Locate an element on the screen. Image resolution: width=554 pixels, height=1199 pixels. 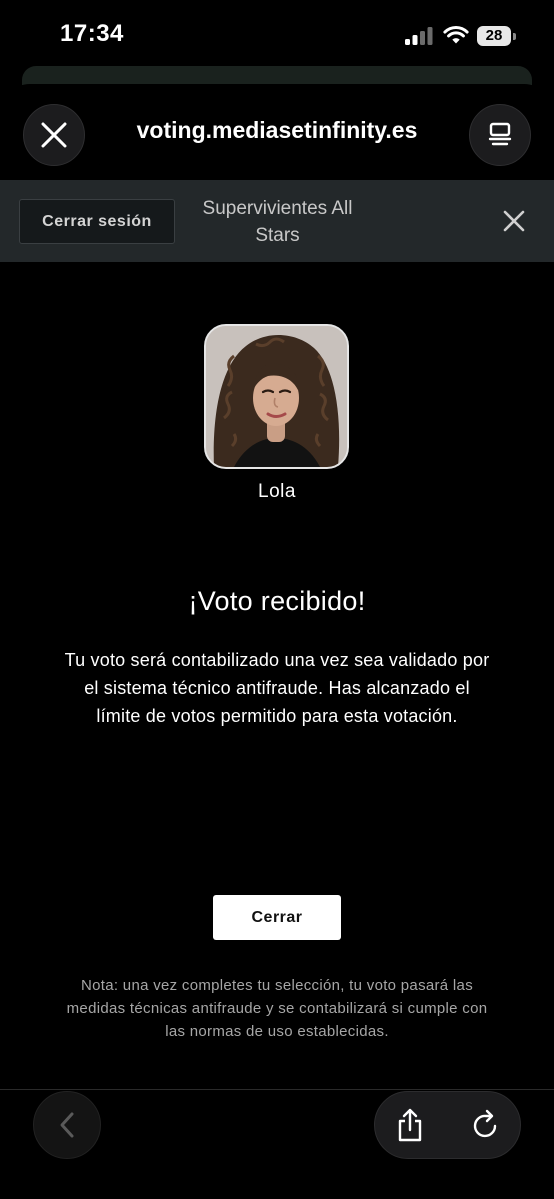
logout-button: Cerrar sesión is located at coordinates (97, 221).